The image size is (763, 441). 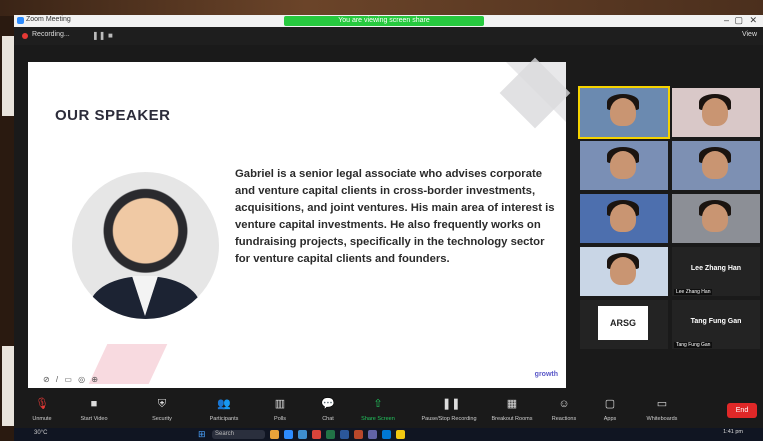 What do you see at coordinates (564, 411) in the screenshot?
I see `reactions-button: ☺ Reactions` at bounding box center [564, 411].